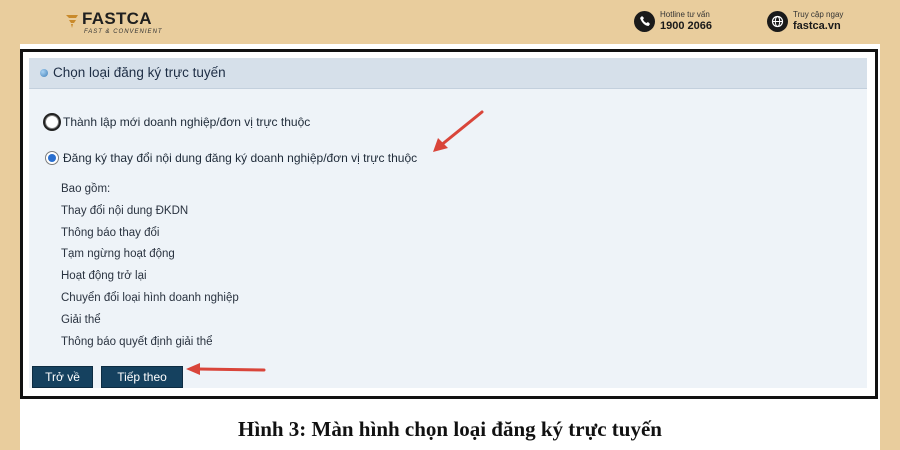 Image resolution: width=900 pixels, height=450 pixels. I want to click on hotline-number: 1900 2066, so click(686, 26).